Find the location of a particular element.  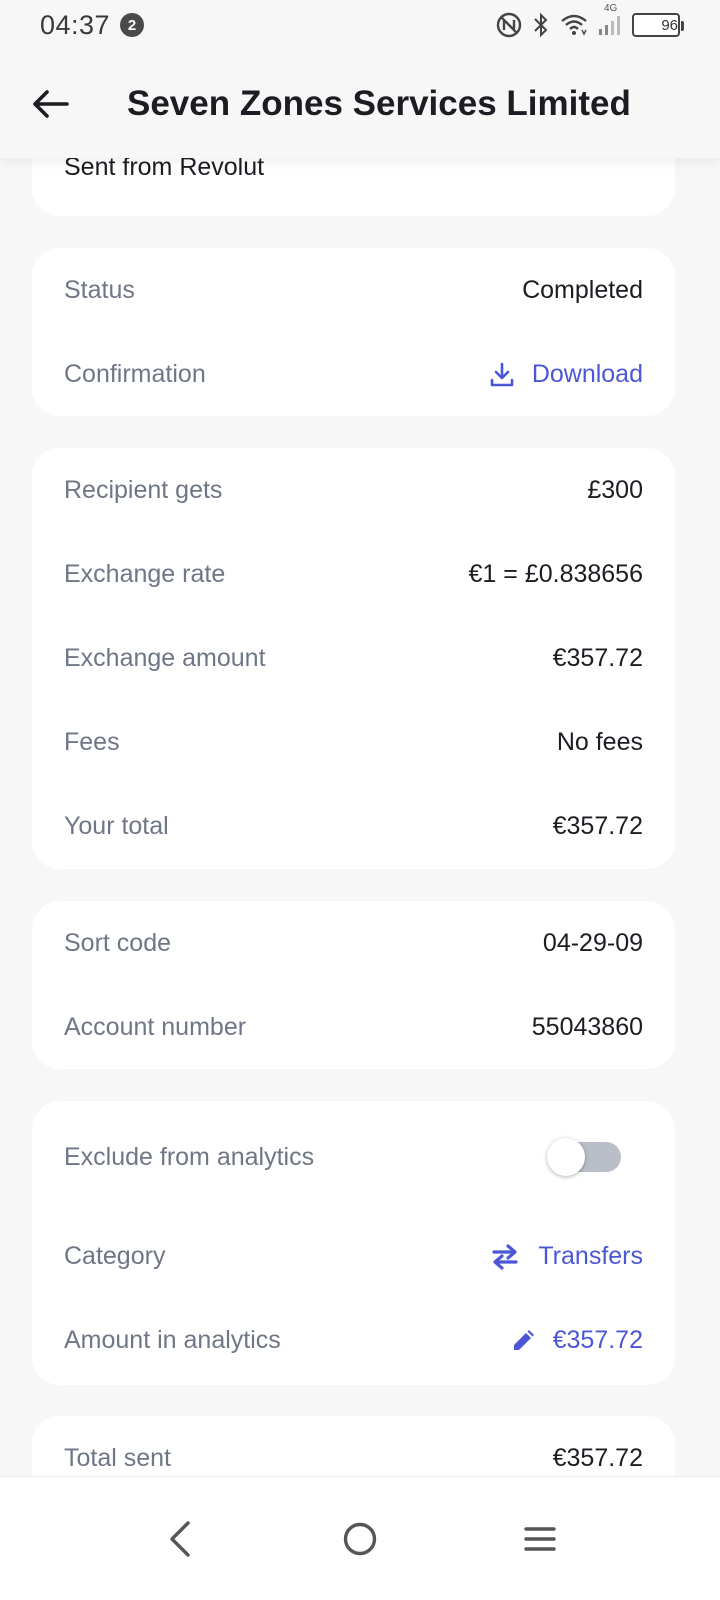

origin-text: Sent from Revolut is located at coordinates (164, 169).